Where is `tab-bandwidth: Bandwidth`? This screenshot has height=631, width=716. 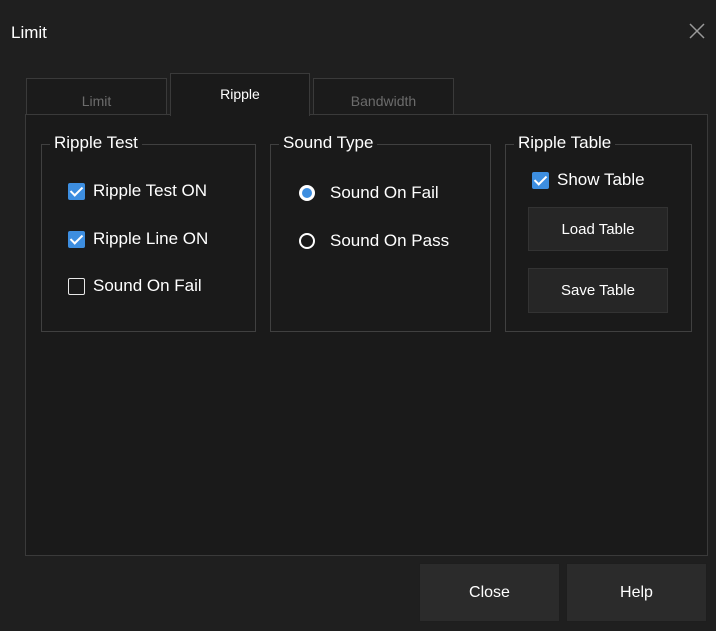 tab-bandwidth: Bandwidth is located at coordinates (383, 96).